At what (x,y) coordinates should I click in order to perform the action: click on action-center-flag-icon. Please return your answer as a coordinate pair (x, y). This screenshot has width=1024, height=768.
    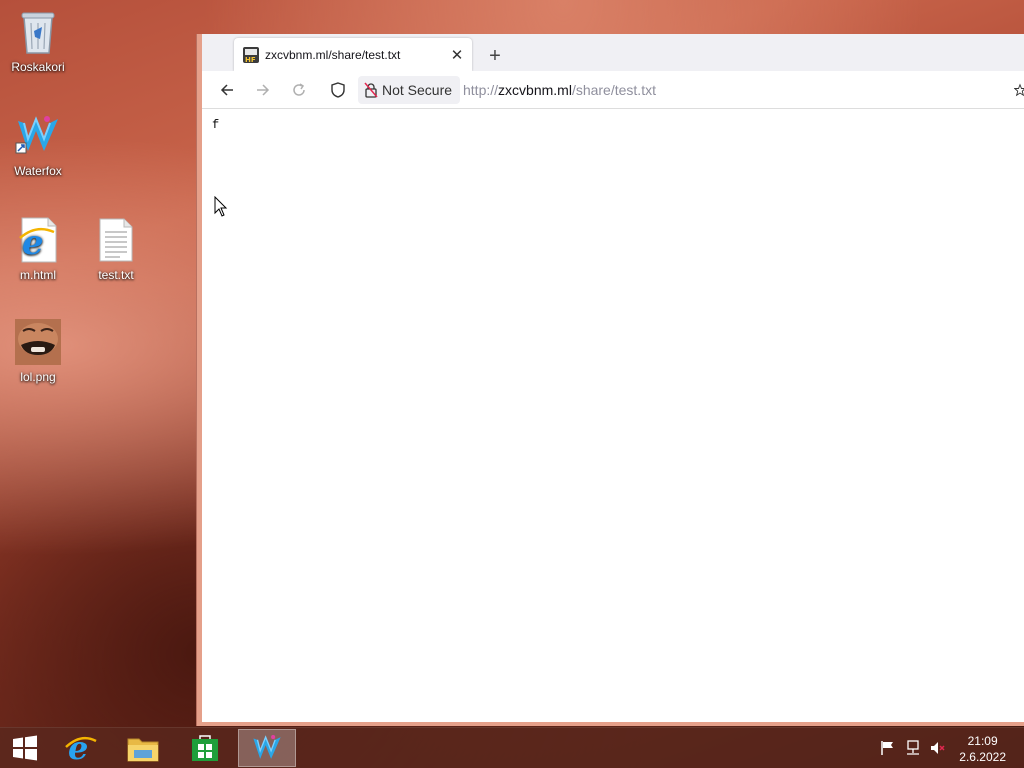
    Looking at the image, I should click on (887, 748).